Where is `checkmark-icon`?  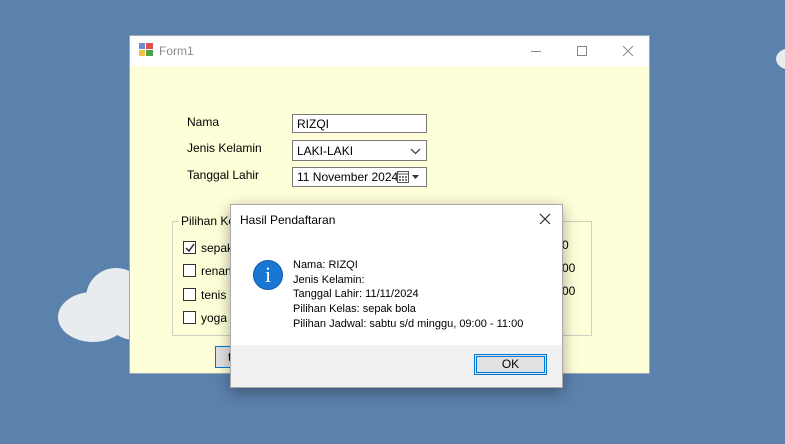
checkmark-icon is located at coordinates (190, 248).